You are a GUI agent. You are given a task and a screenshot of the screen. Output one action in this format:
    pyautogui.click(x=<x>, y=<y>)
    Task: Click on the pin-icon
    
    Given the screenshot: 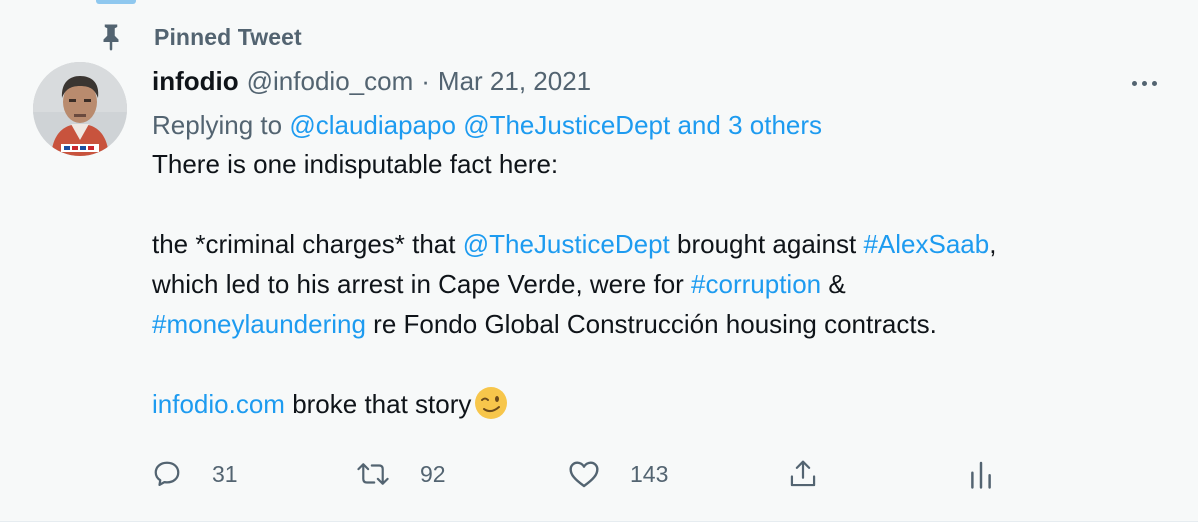 What is the action you would take?
    pyautogui.click(x=111, y=37)
    